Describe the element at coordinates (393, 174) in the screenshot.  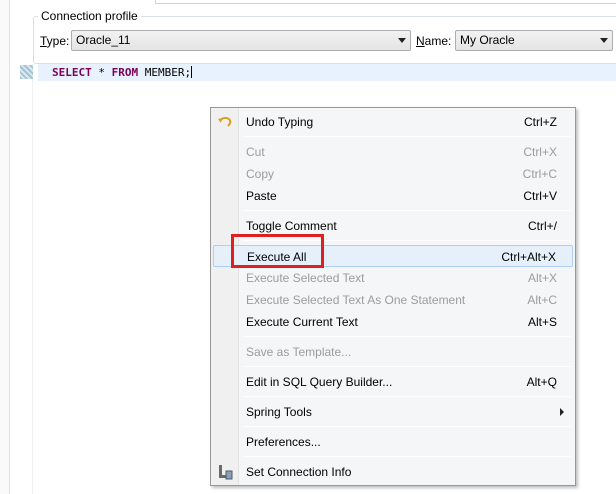
I see `menu-item-copy: Copy Ctrl+C` at that location.